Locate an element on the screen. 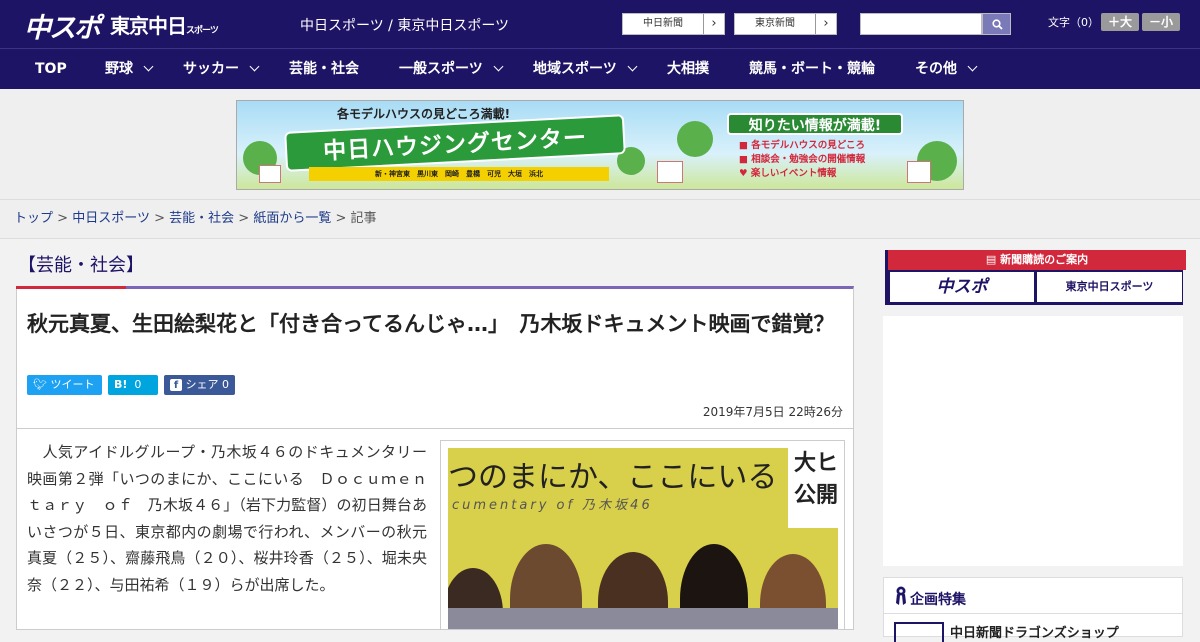  subscribe-tokyo-chunichi-button: 東京中日スポーツ is located at coordinates (1109, 287).